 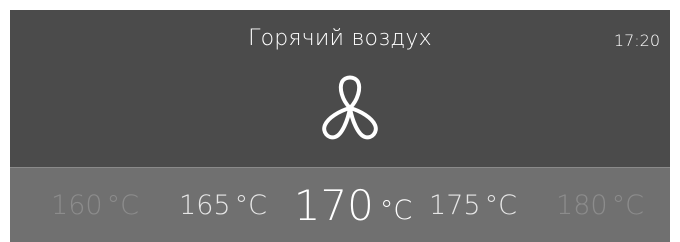 What do you see at coordinates (636, 40) in the screenshot?
I see `clock: 17:20` at bounding box center [636, 40].